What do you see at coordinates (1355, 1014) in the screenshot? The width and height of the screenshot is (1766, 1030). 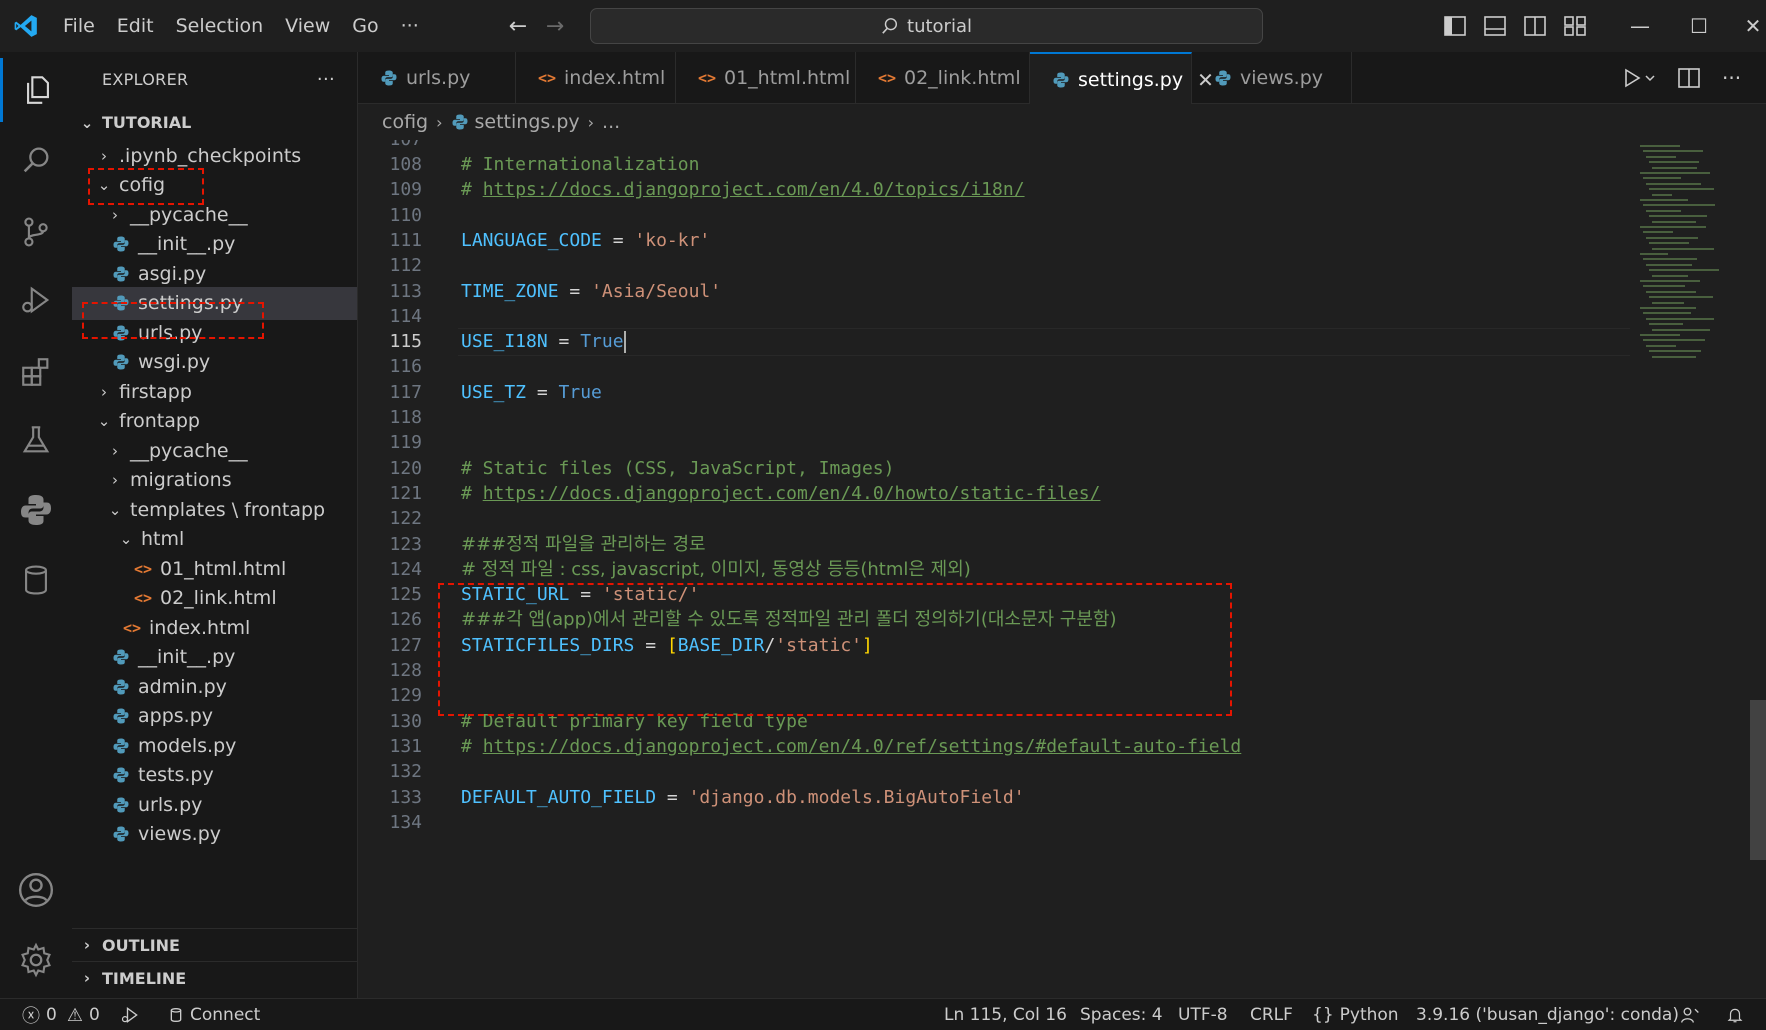 I see `language-mode: {} Python` at bounding box center [1355, 1014].